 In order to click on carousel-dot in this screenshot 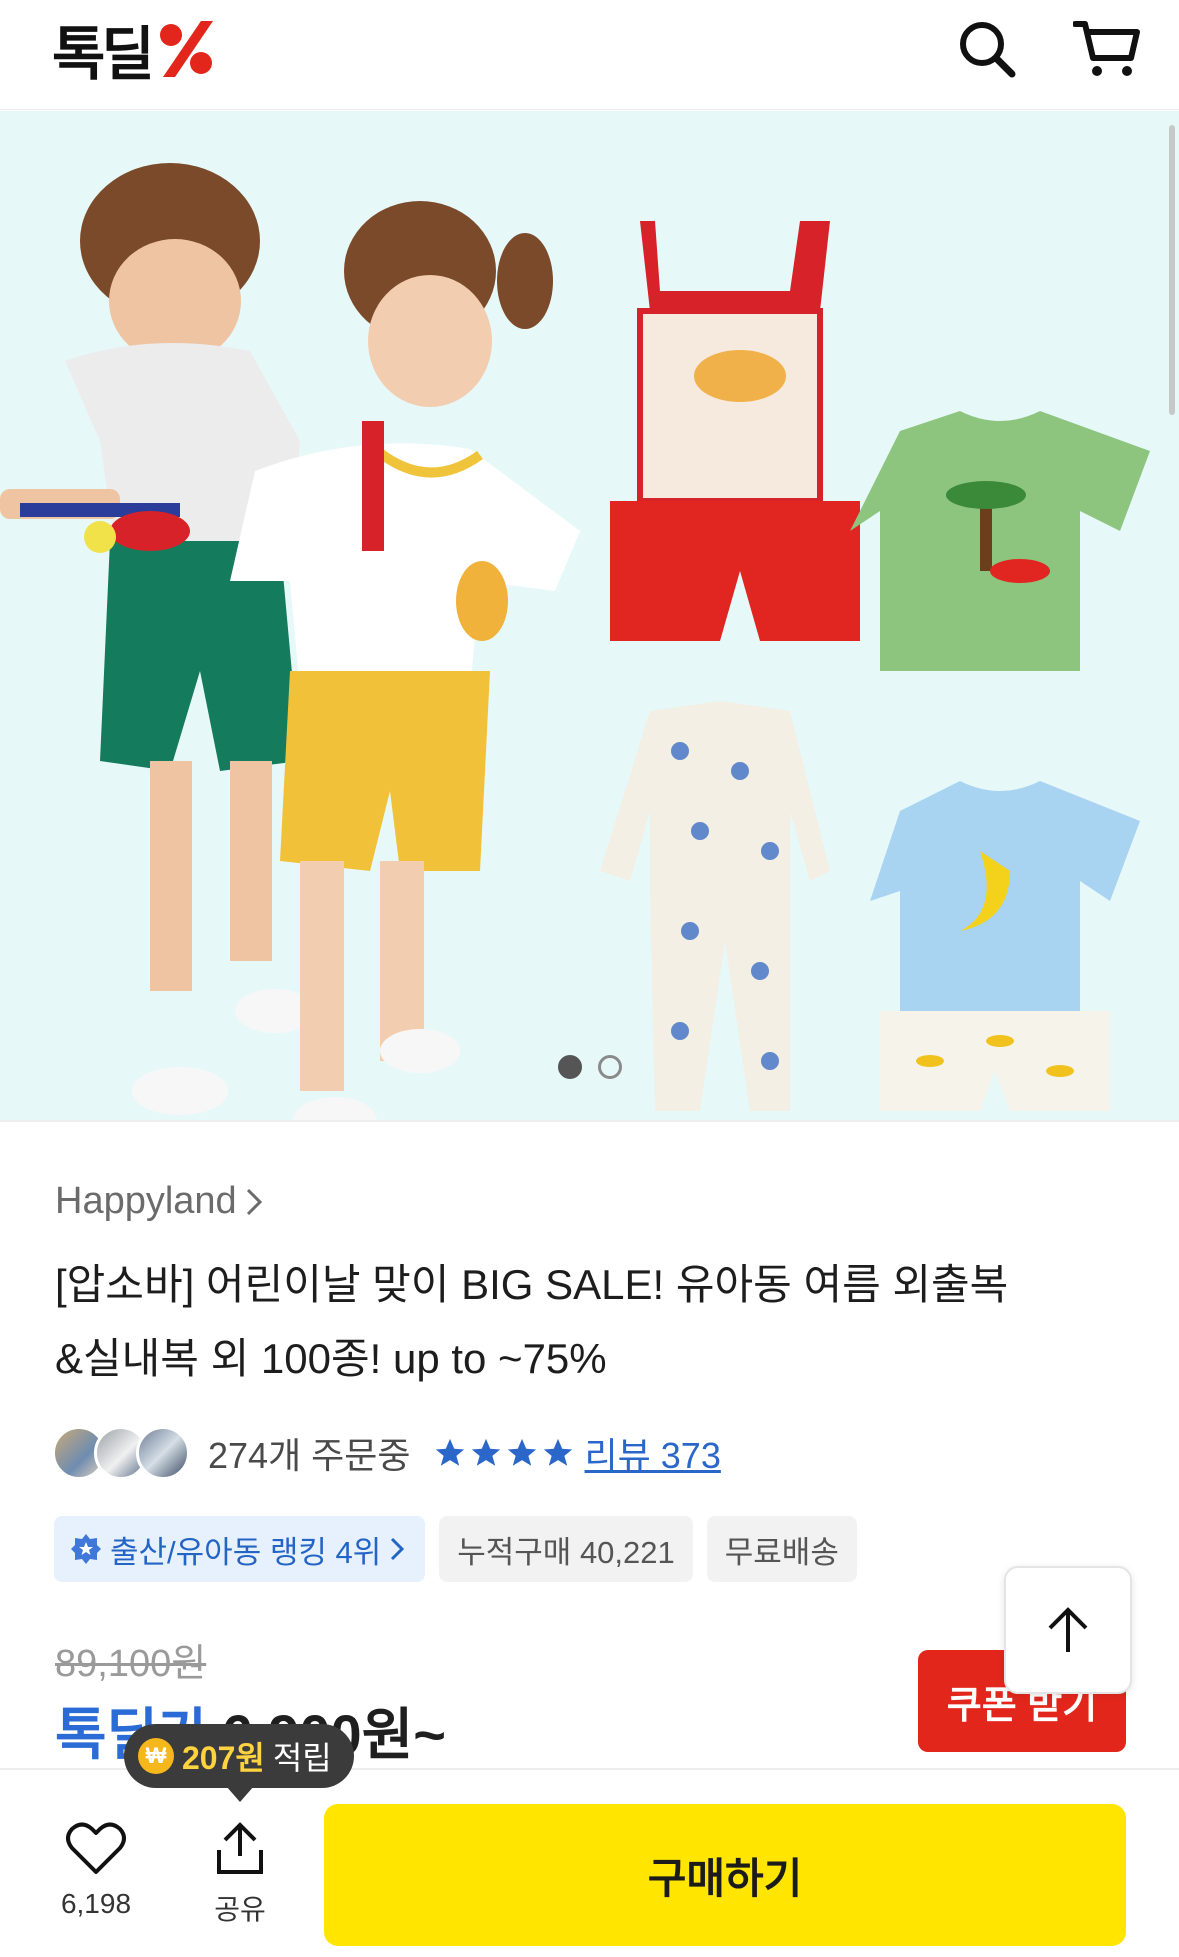, I will do `click(610, 1067)`.